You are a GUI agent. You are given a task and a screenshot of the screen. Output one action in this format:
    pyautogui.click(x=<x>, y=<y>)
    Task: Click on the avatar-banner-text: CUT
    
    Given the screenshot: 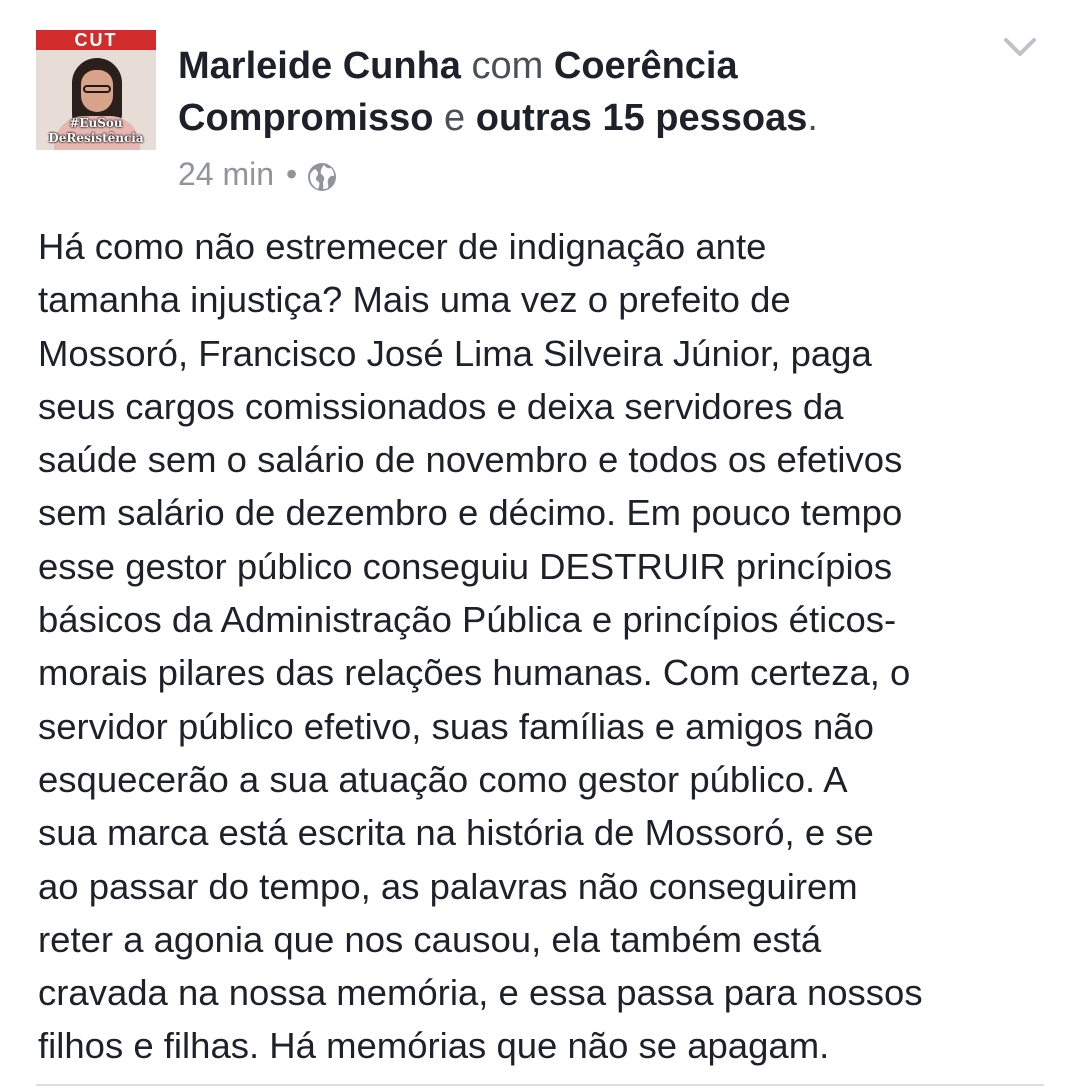 What is the action you would take?
    pyautogui.click(x=96, y=40)
    